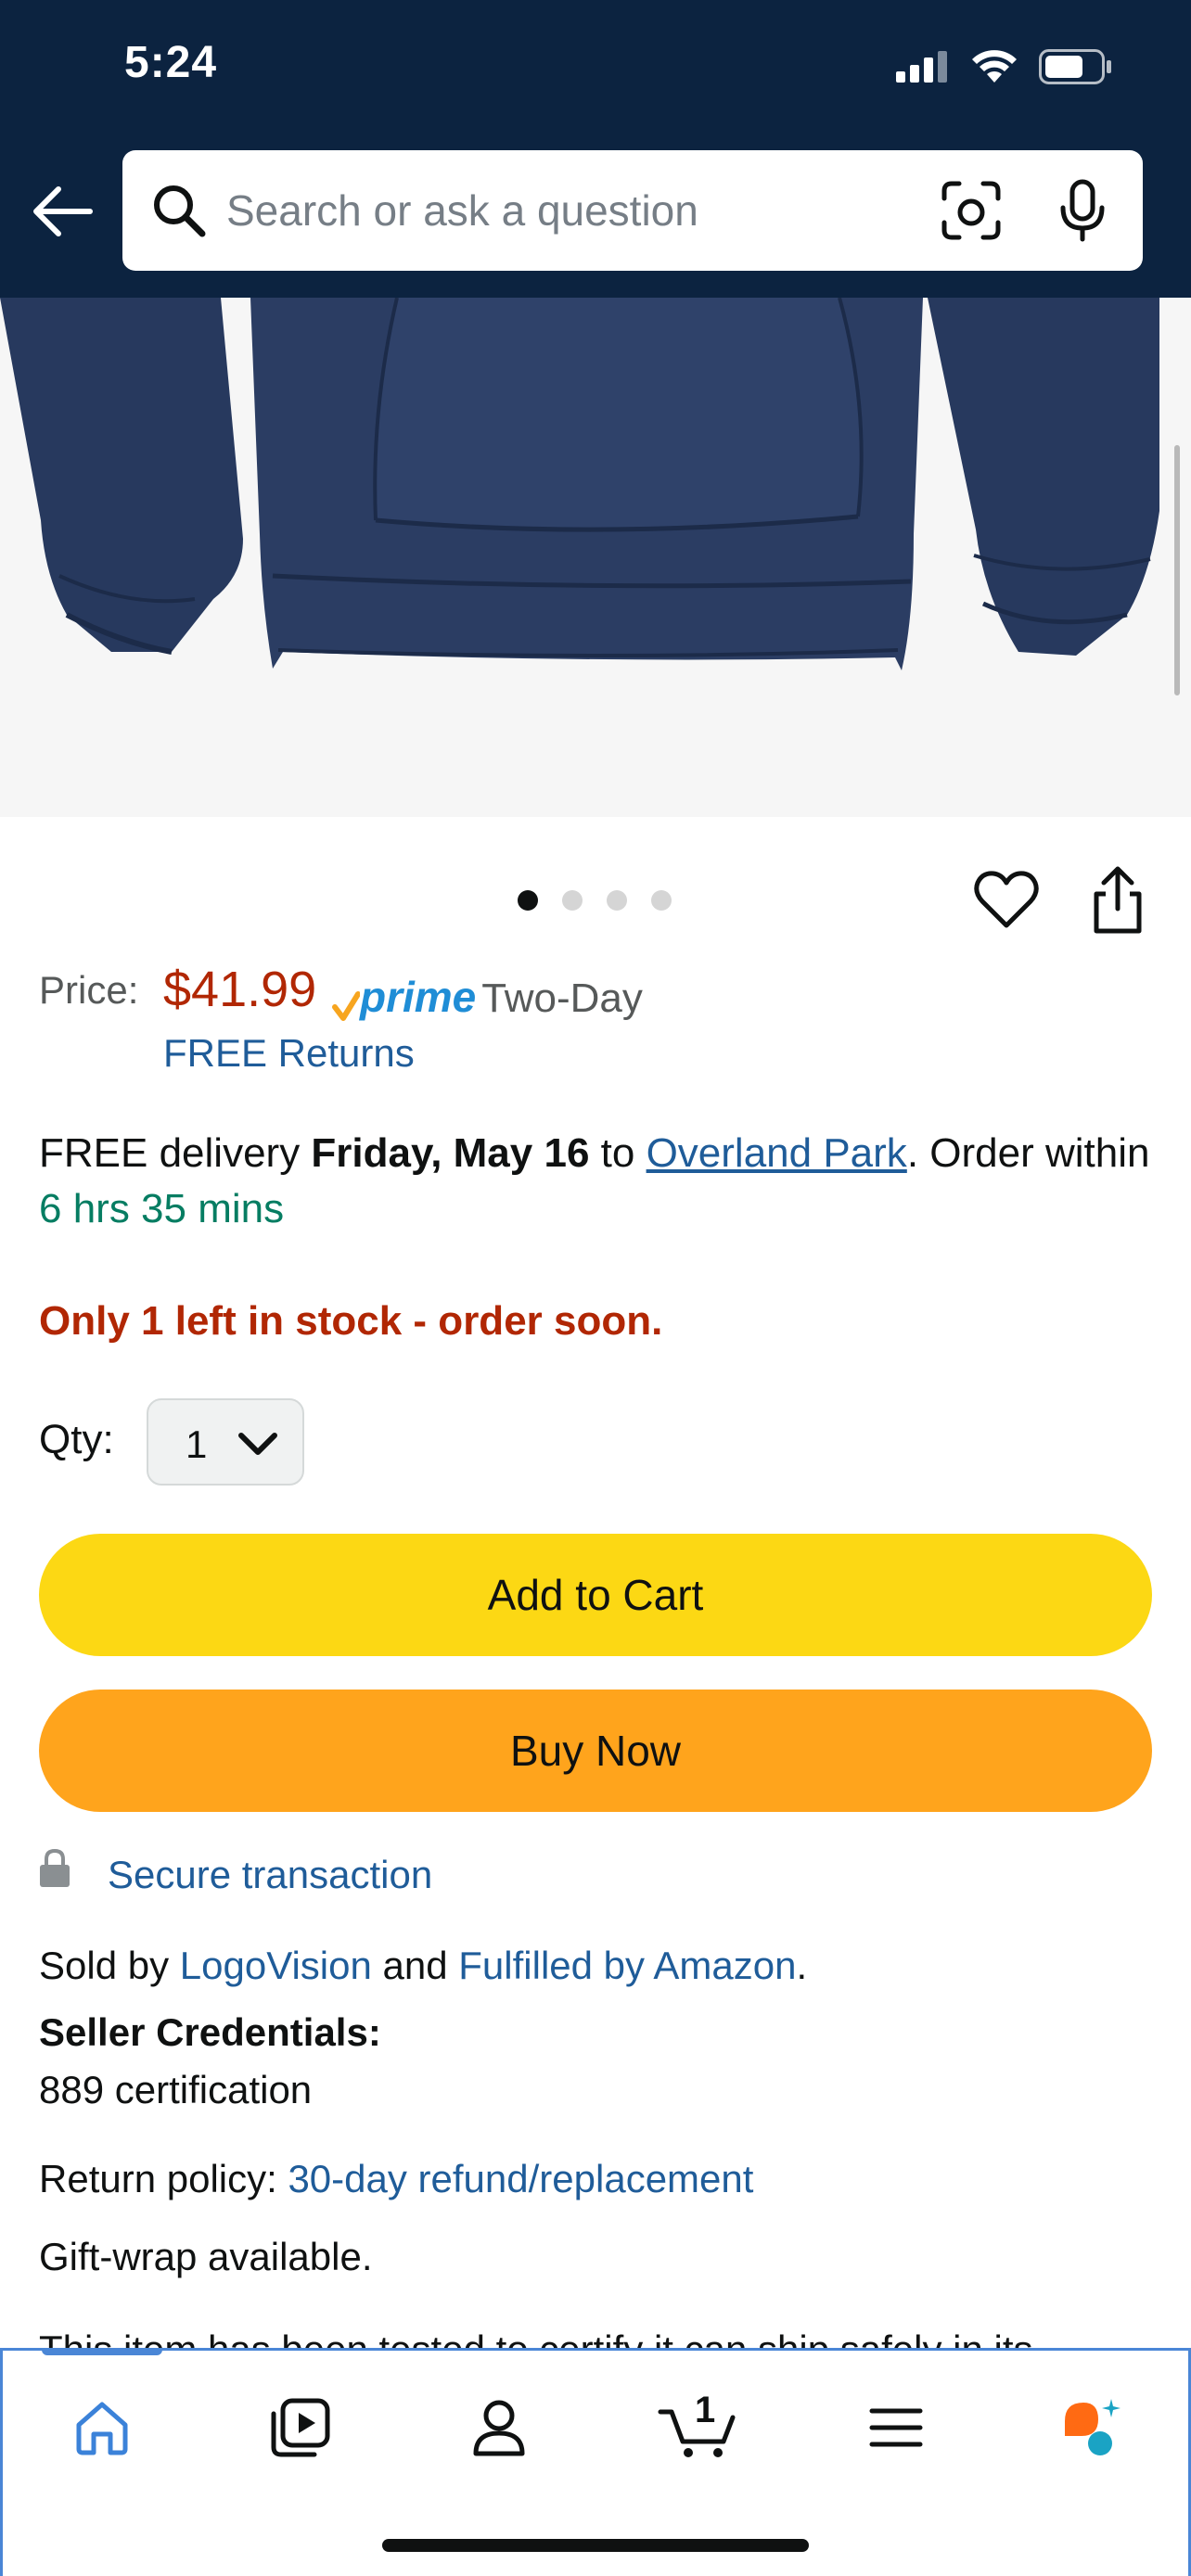  What do you see at coordinates (595, 1595) in the screenshot?
I see `add-to-cart-button: Add to Cart` at bounding box center [595, 1595].